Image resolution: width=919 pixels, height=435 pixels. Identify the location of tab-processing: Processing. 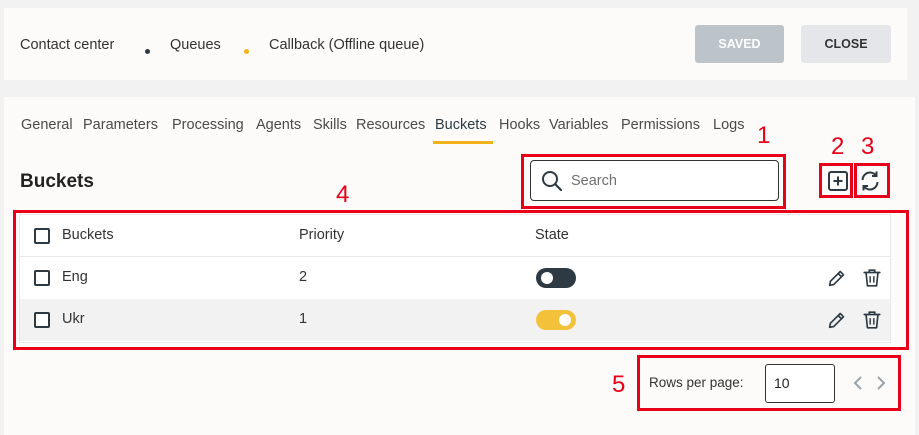
(208, 125).